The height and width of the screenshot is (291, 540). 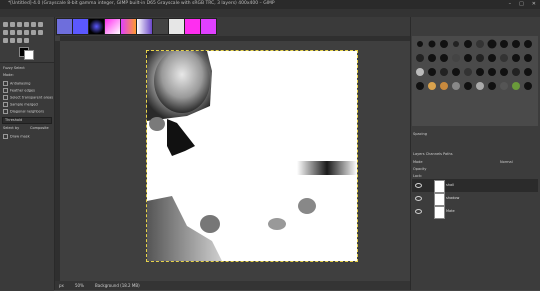 What do you see at coordinates (5, 32) in the screenshot?
I see `transform-icon` at bounding box center [5, 32].